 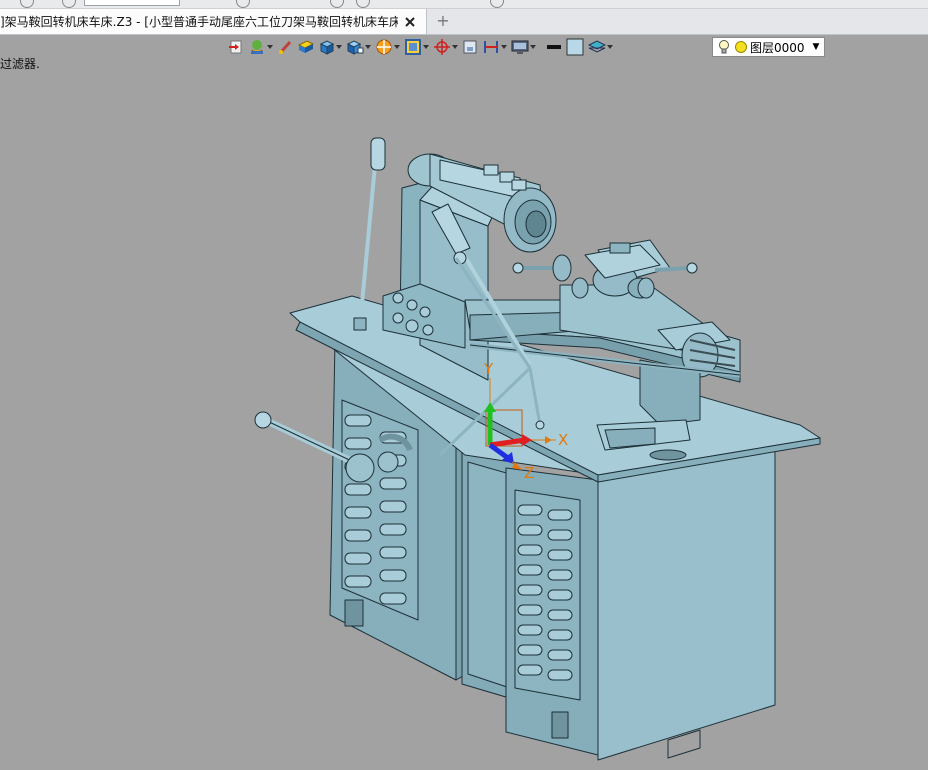 I want to click on close-icon, so click(x=410, y=22).